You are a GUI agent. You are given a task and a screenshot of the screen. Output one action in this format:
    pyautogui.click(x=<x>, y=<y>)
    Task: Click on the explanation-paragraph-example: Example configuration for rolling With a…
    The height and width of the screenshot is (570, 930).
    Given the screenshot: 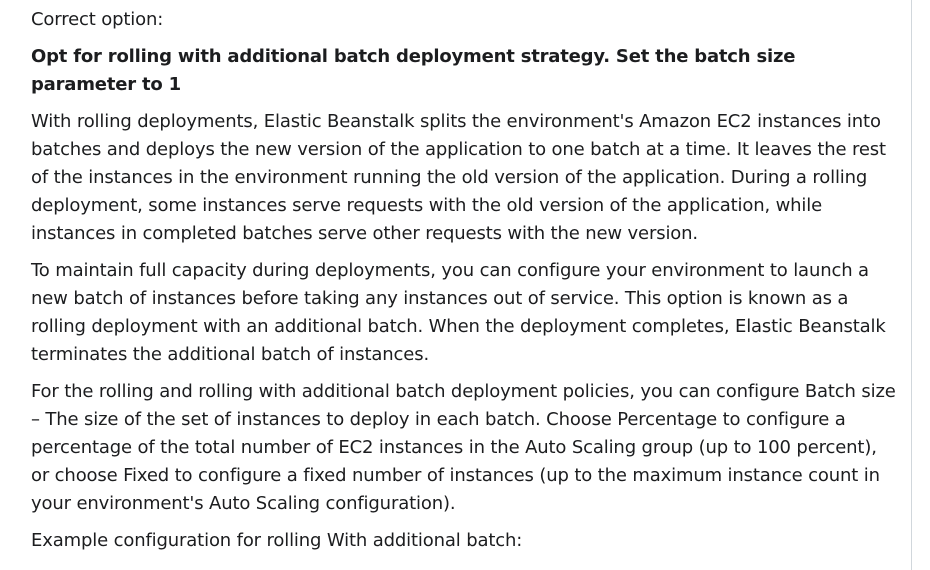 What is the action you would take?
    pyautogui.click(x=277, y=540)
    